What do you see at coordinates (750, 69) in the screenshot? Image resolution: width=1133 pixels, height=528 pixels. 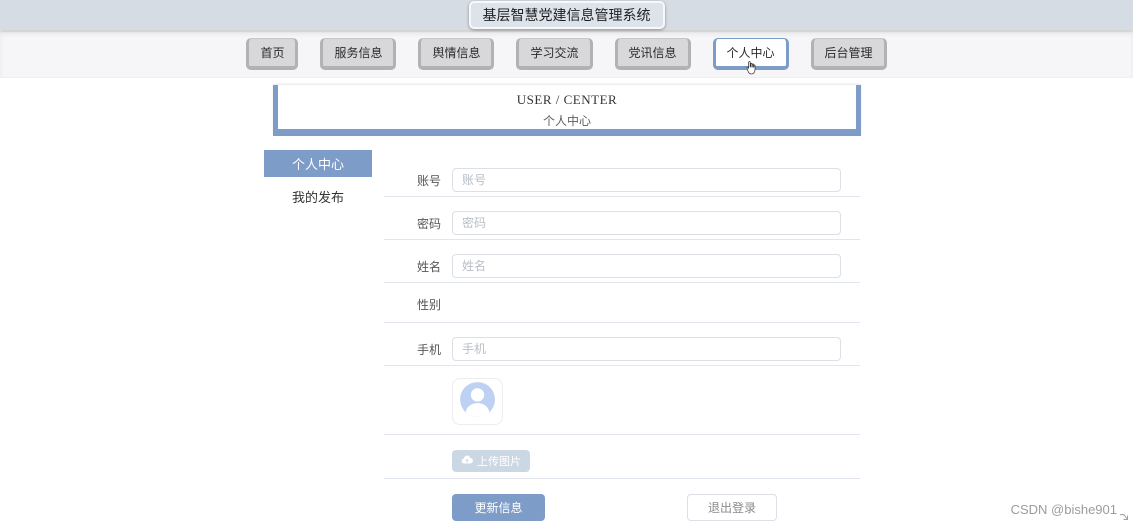 I see `hand-cursor-icon` at bounding box center [750, 69].